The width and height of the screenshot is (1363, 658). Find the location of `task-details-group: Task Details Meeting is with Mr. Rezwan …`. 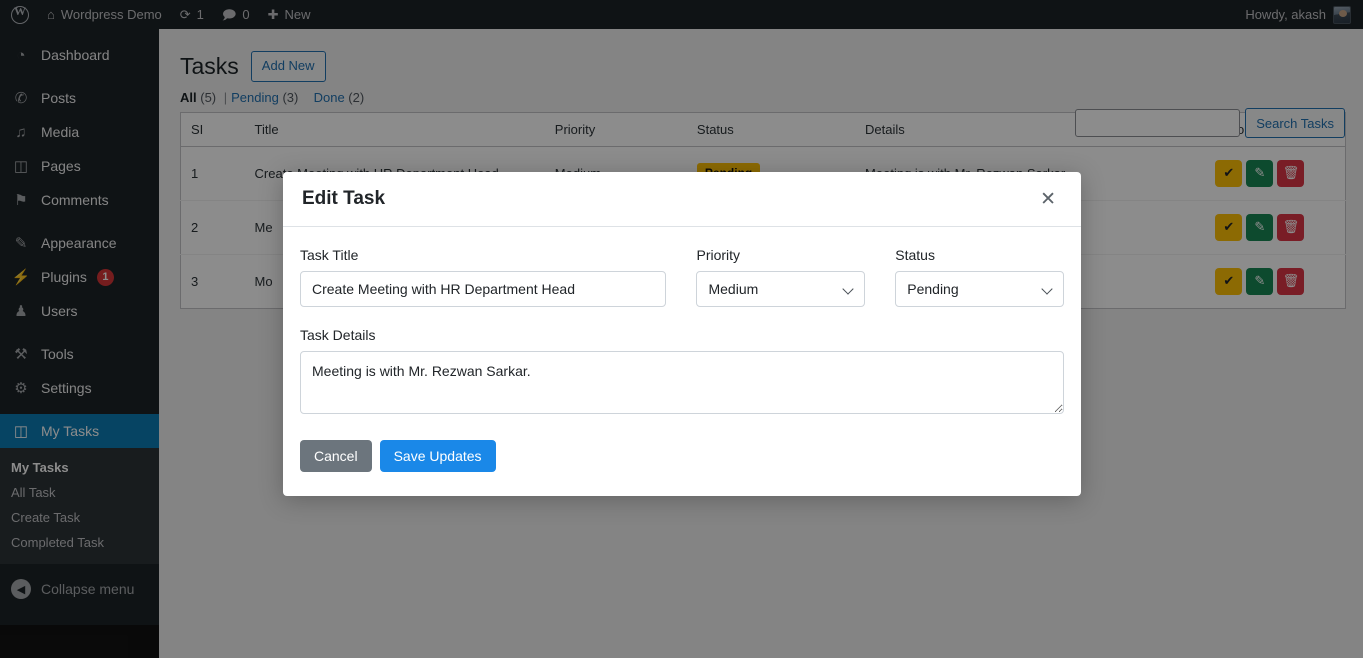

task-details-group: Task Details Meeting is with Mr. Rezwan … is located at coordinates (682, 373).